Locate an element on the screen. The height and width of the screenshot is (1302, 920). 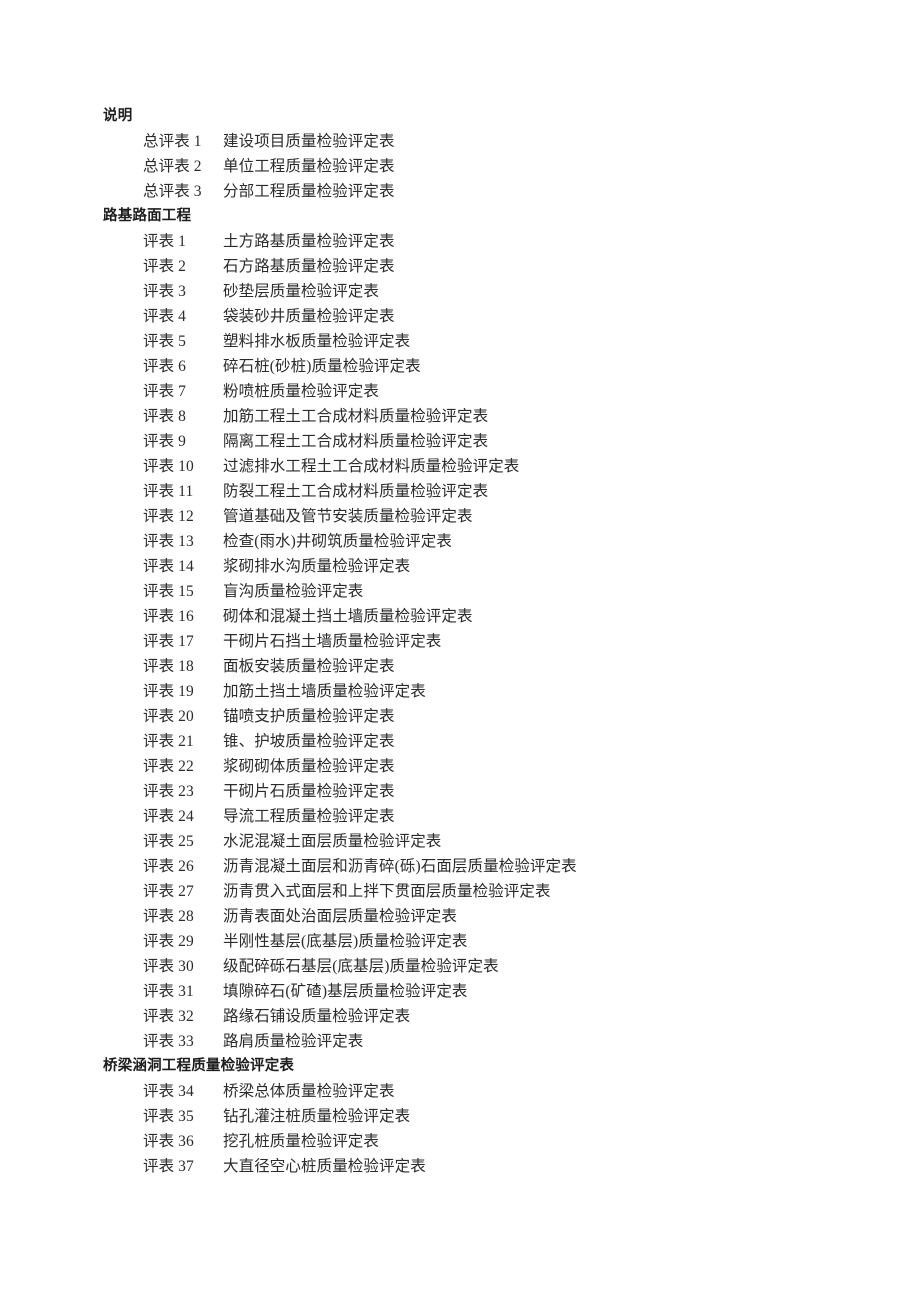
toc-entry-title: 面板安装质量检验评定表 is located at coordinates (309, 666).